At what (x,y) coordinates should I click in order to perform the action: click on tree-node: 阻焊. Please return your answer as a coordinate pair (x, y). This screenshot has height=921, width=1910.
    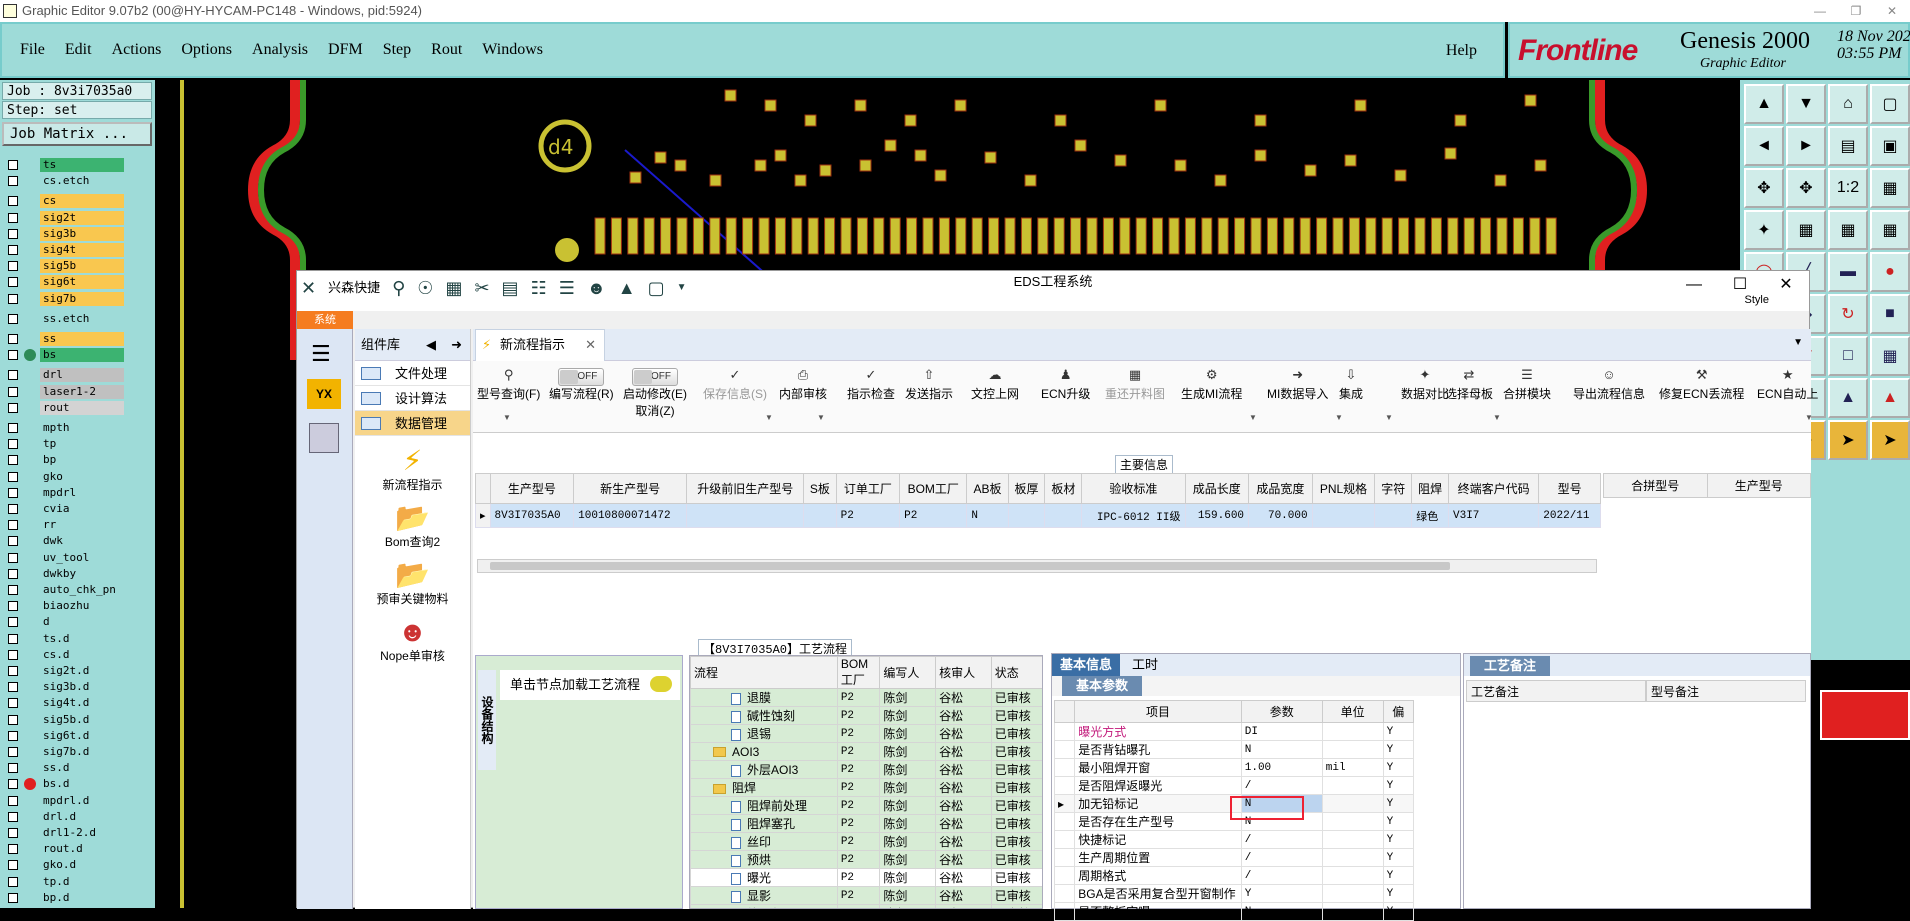
    Looking at the image, I should click on (764, 788).